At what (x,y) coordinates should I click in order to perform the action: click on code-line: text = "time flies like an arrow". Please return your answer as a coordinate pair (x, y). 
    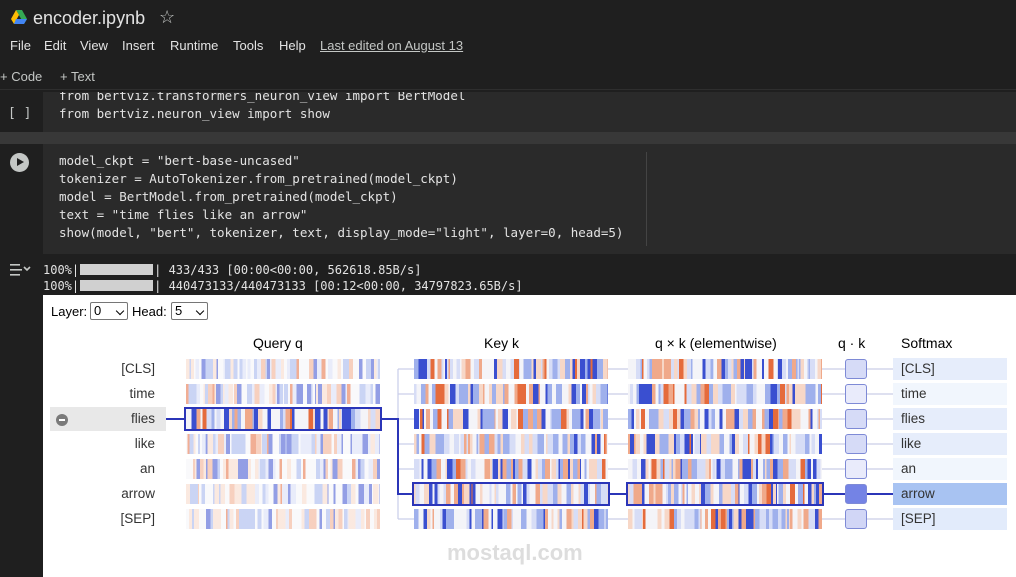
    Looking at the image, I should click on (183, 214).